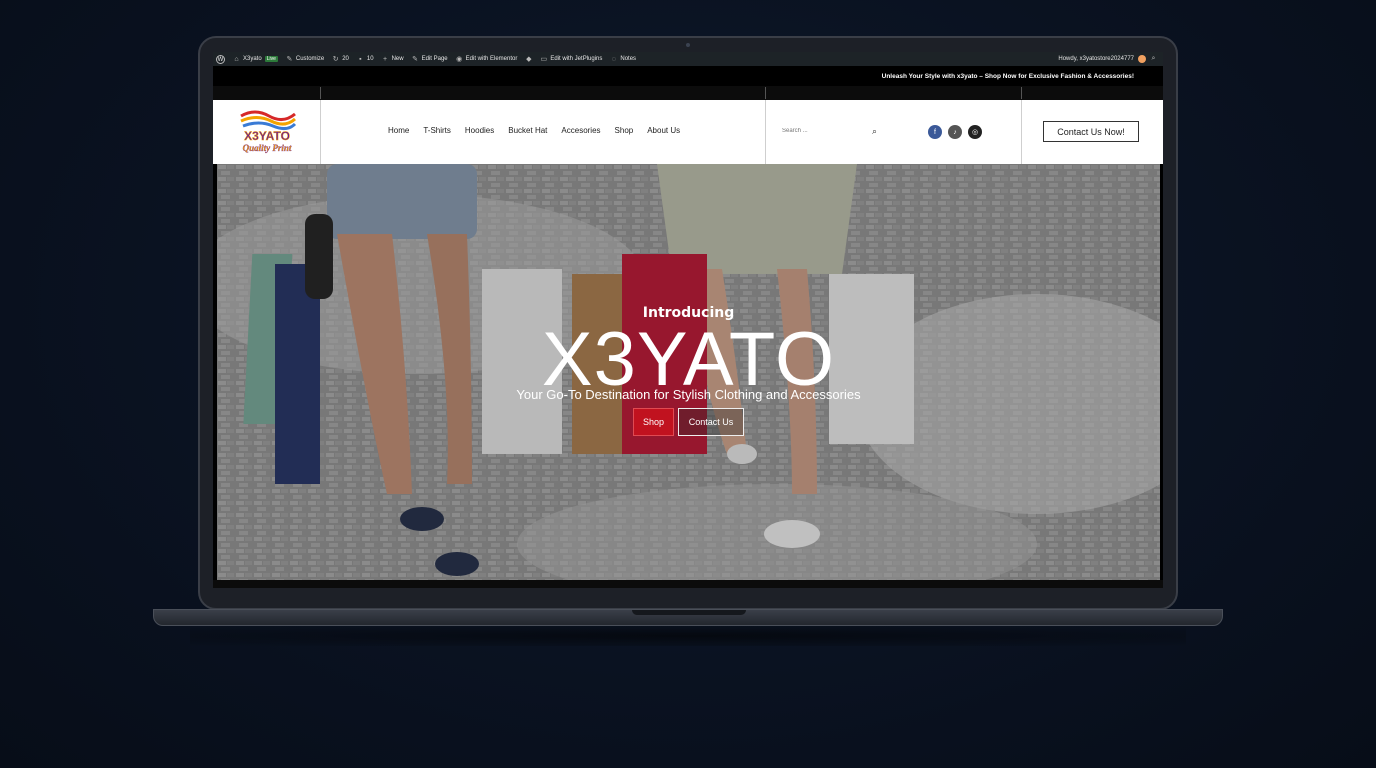 This screenshot has height=768, width=1376. What do you see at coordinates (822, 131) in the screenshot?
I see `search-input` at bounding box center [822, 131].